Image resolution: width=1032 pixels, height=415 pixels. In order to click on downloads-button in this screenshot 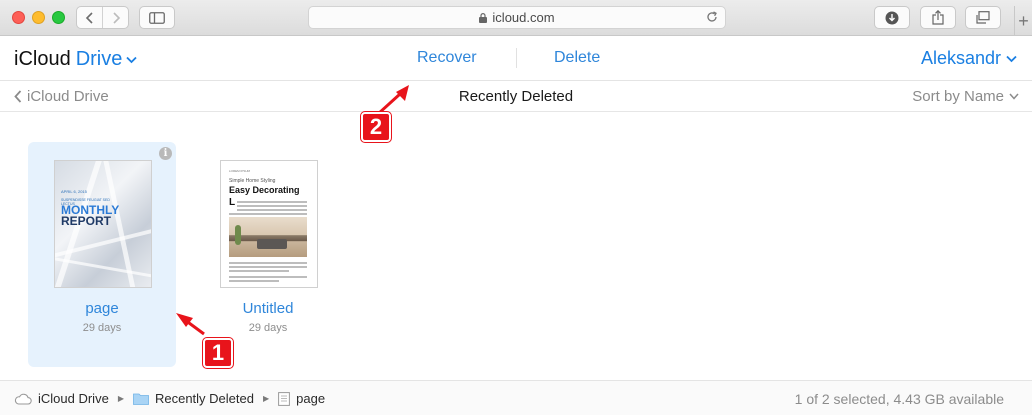, I will do `click(892, 17)`.